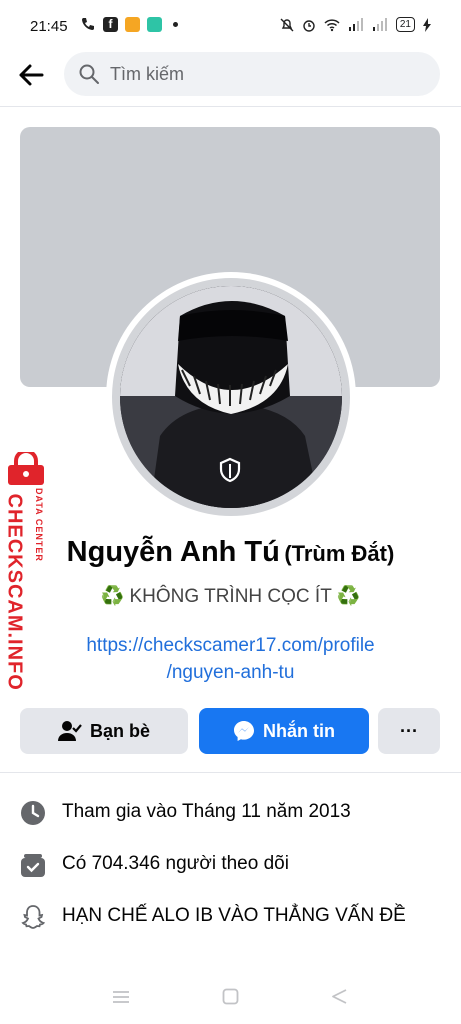 Image resolution: width=461 pixels, height=1024 pixels. What do you see at coordinates (339, 553) in the screenshot?
I see `profile-nickname: (Trùm Đắt)` at bounding box center [339, 553].